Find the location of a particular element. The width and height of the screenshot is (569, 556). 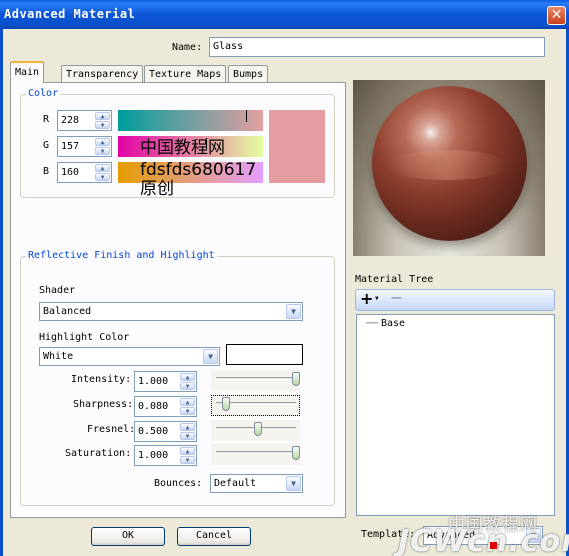

saturation-spinner: 1.000 ▲ ▼ is located at coordinates (165, 455).